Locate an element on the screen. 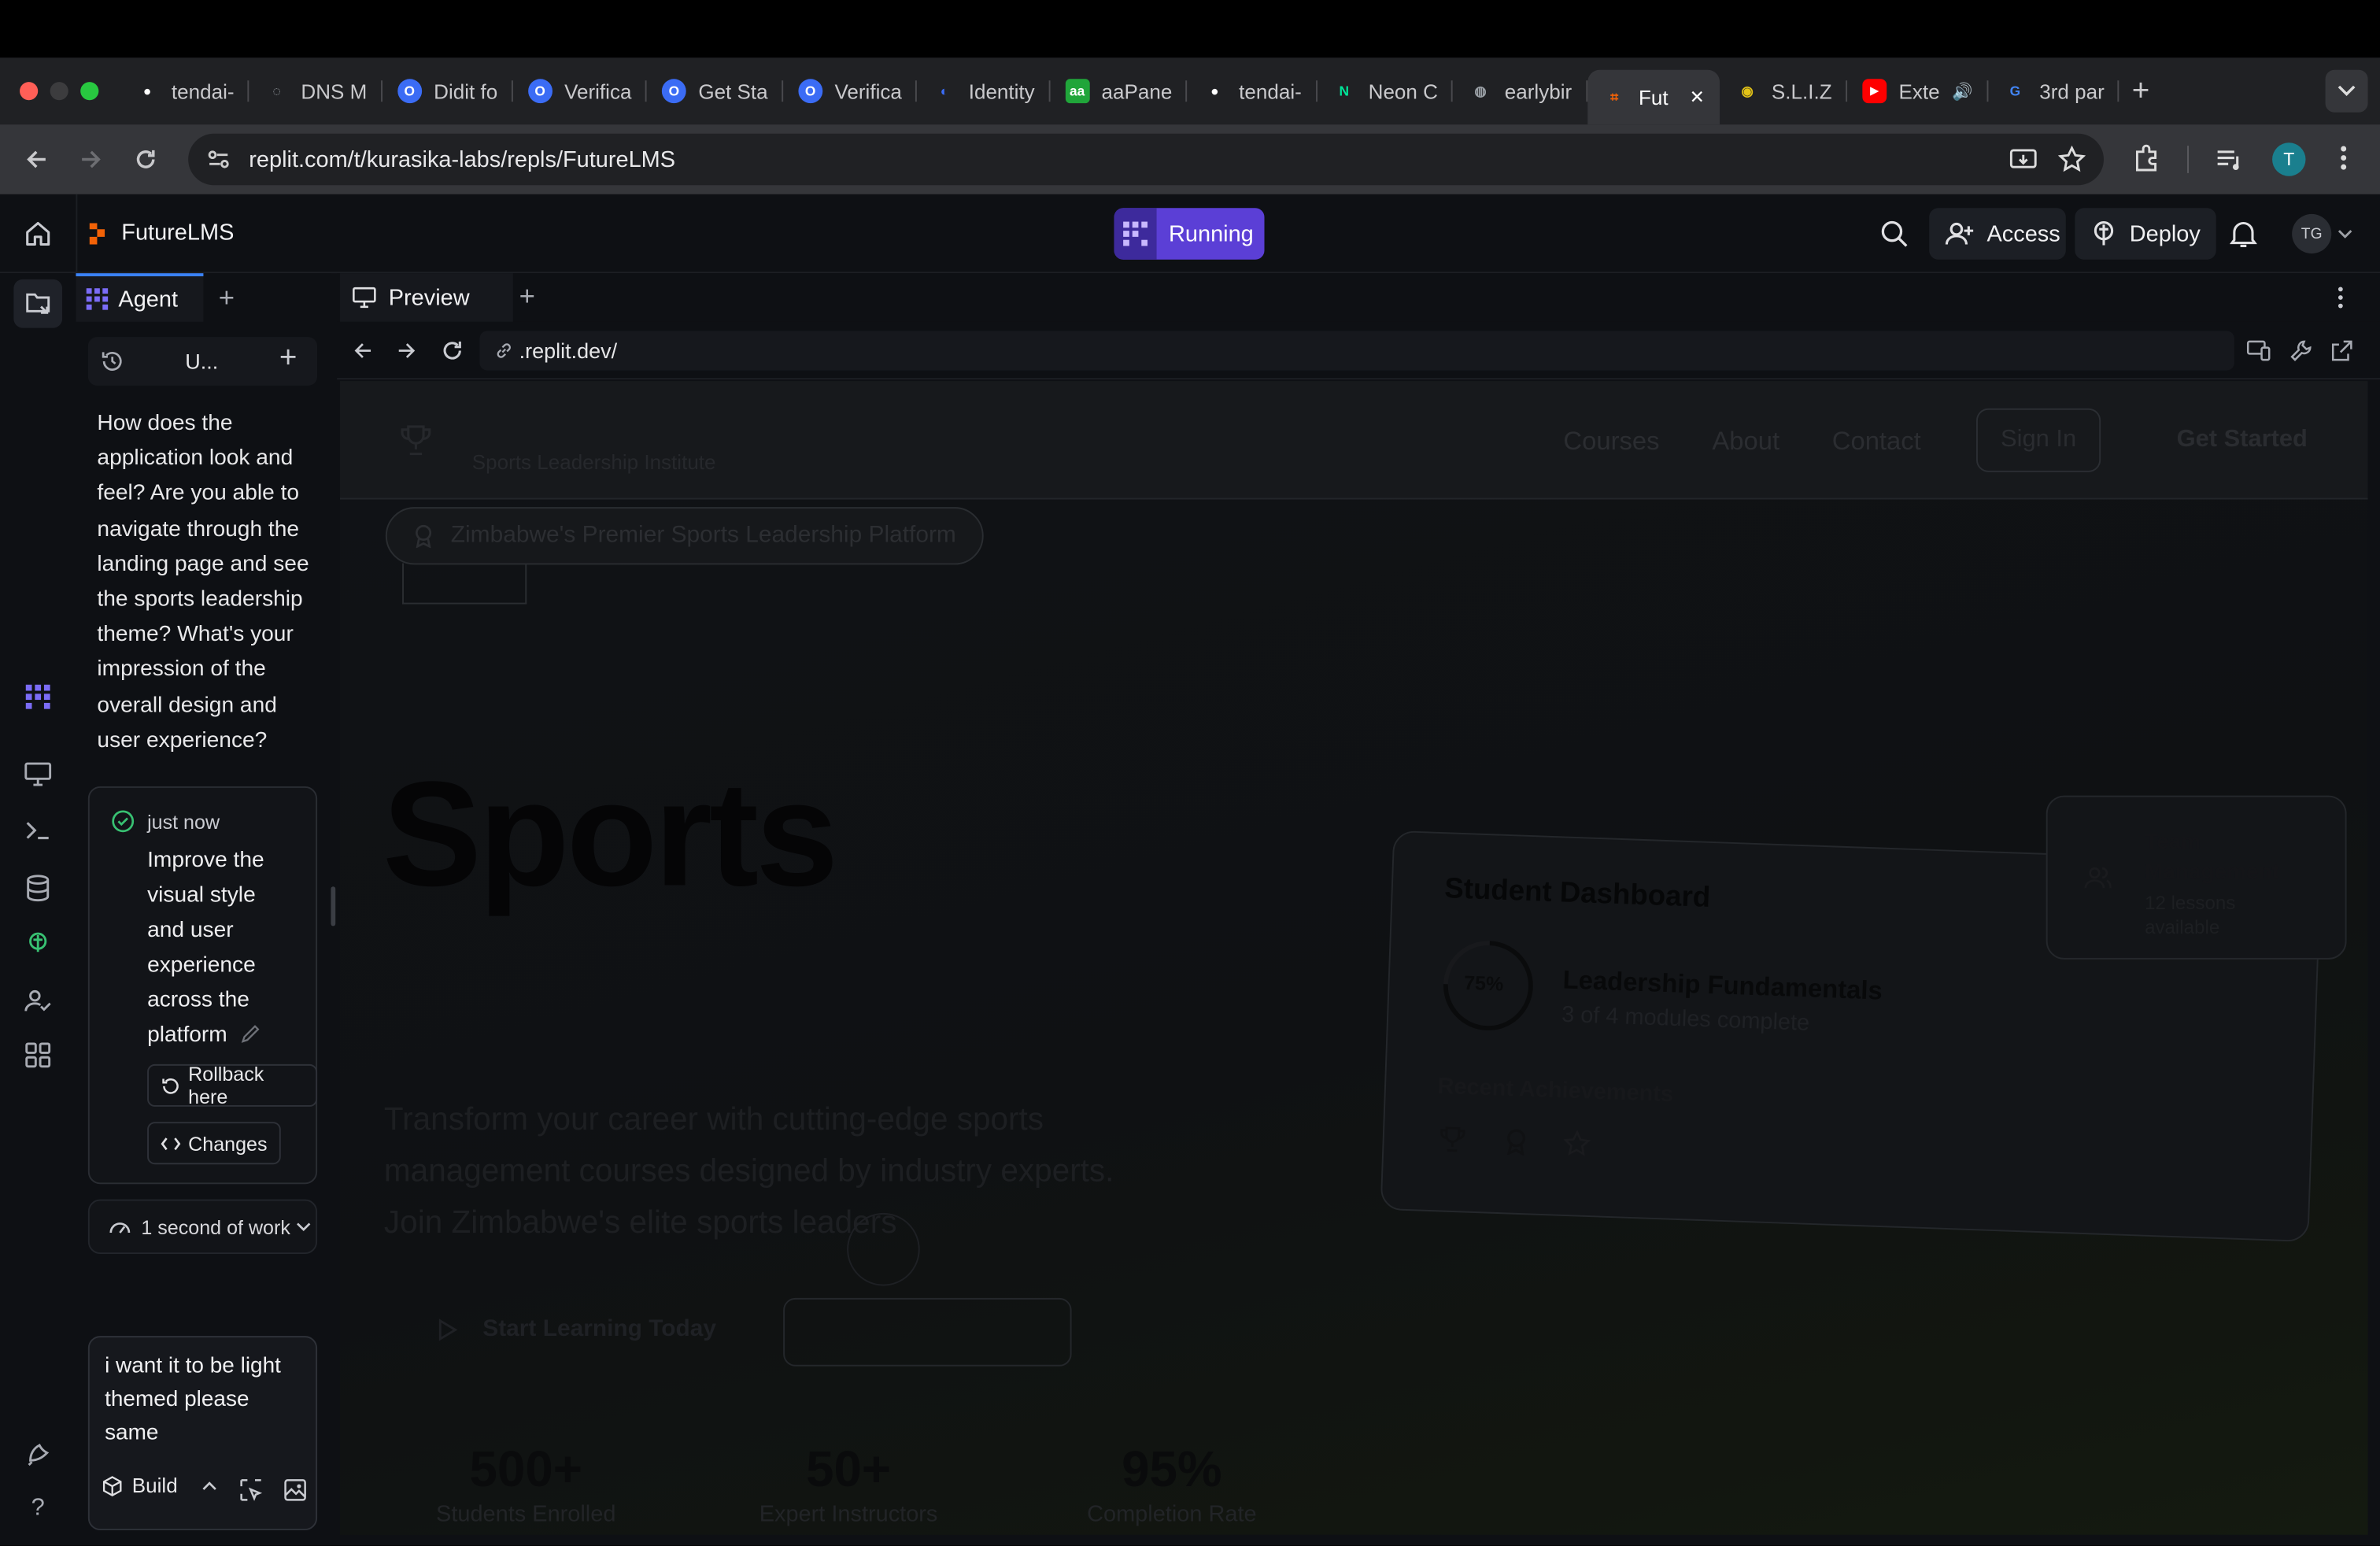  tab-search-button is located at coordinates (2346, 91).